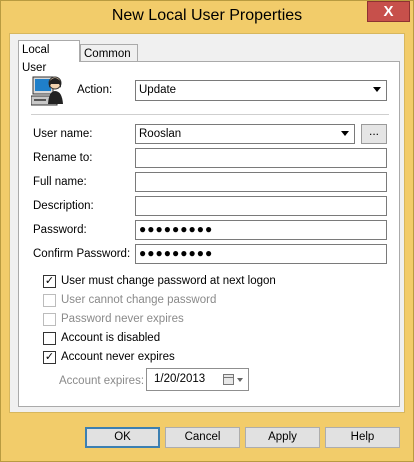  What do you see at coordinates (261, 230) in the screenshot?
I see `password-input: ●●●●●●●●●` at bounding box center [261, 230].